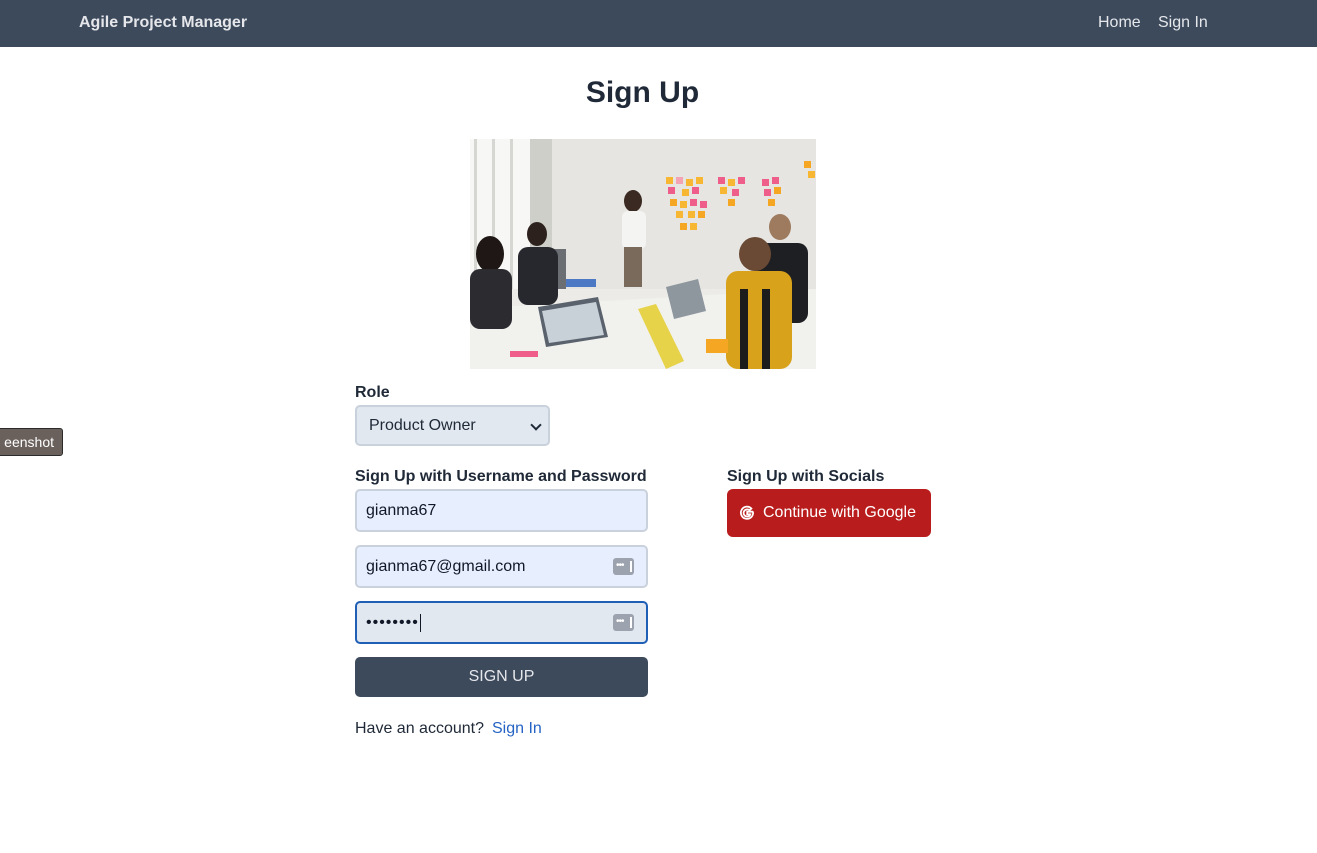  Describe the element at coordinates (422, 425) in the screenshot. I see `role-selected-value: Product Owner` at that location.